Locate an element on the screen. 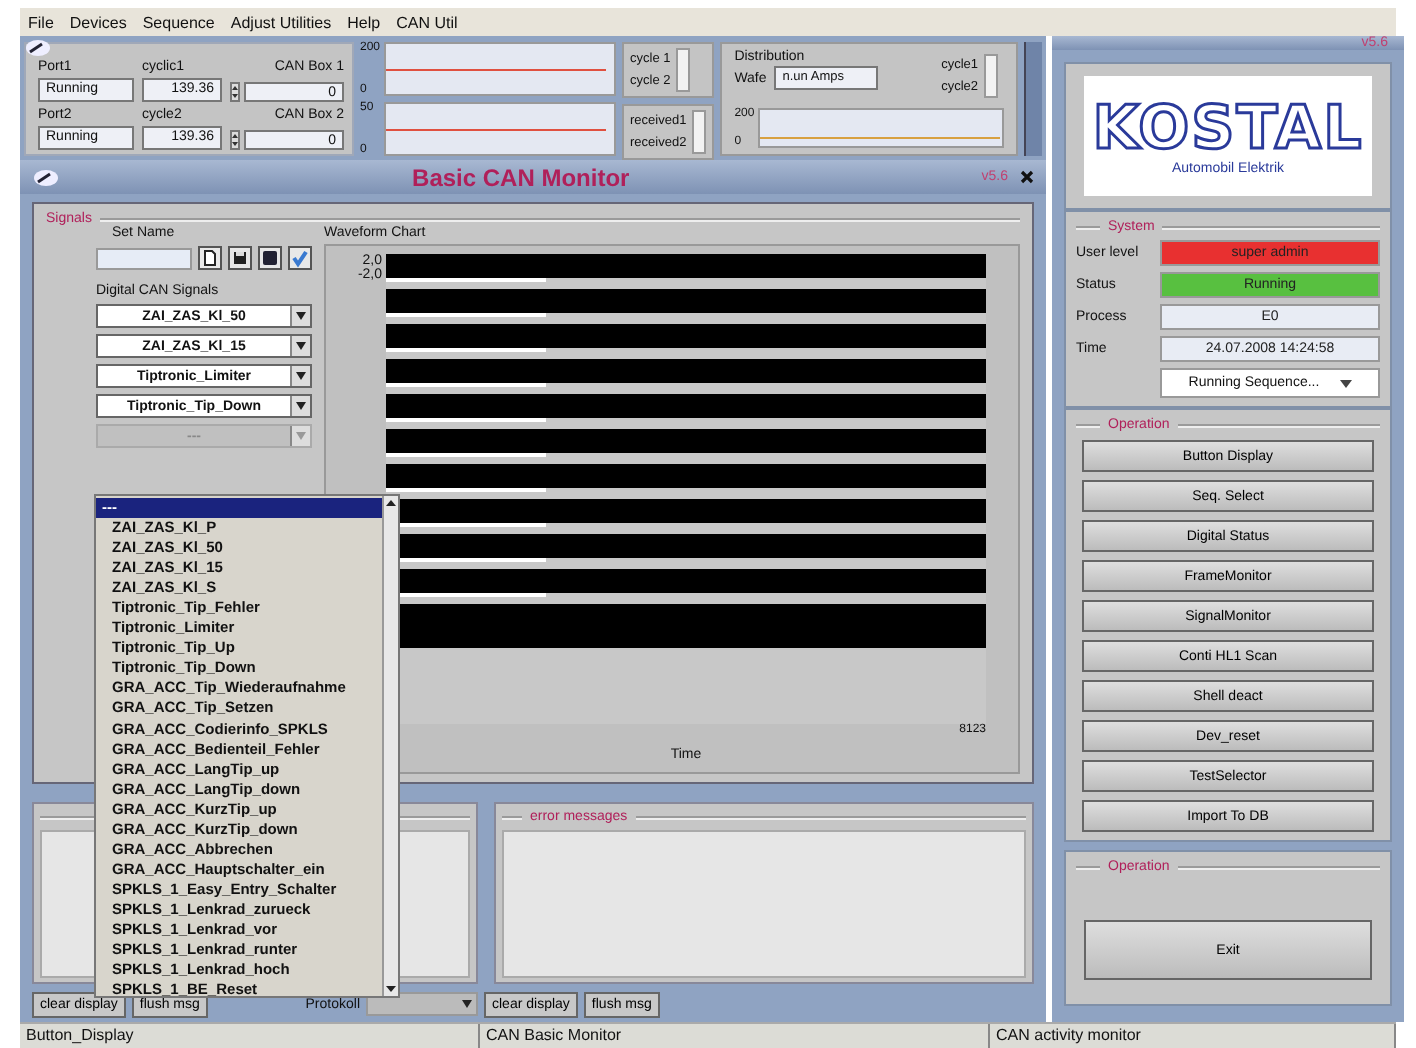  status-text: CAN activity monitor is located at coordinates (1193, 1036).